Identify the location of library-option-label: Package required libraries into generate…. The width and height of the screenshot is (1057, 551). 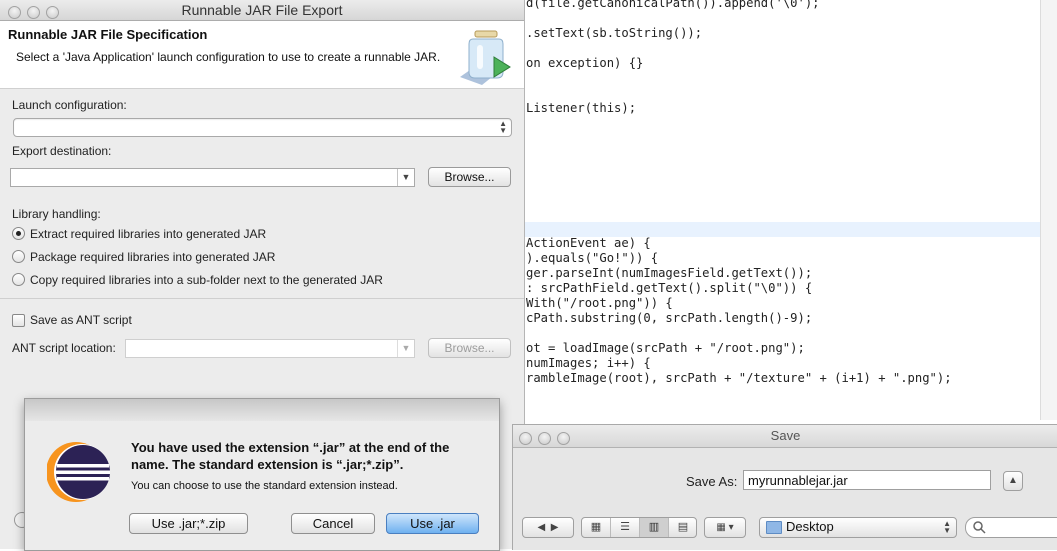
(153, 257).